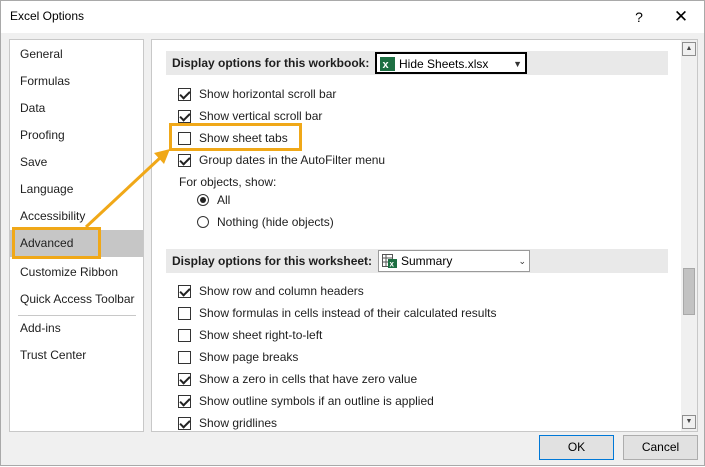  Describe the element at coordinates (224, 200) in the screenshot. I see `radio-label: All` at that location.